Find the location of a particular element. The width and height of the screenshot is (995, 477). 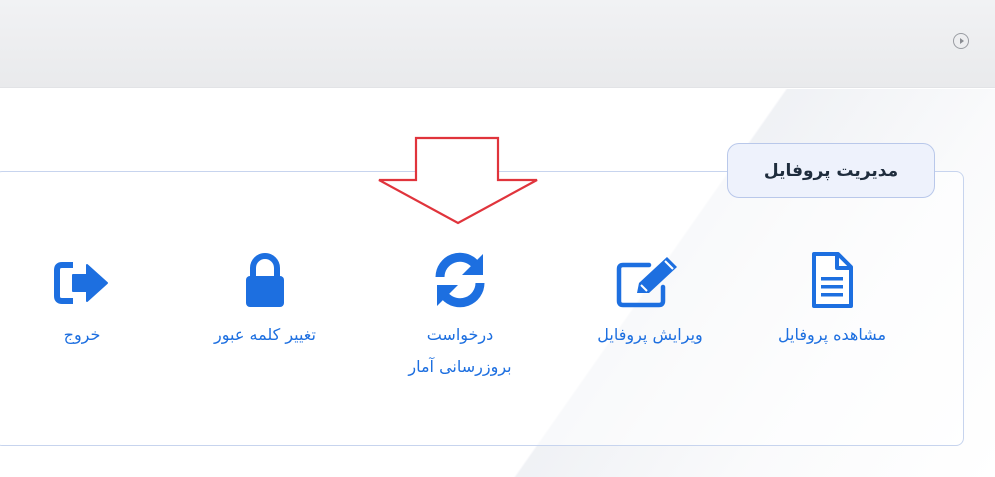

lock-icon is located at coordinates (265, 277).